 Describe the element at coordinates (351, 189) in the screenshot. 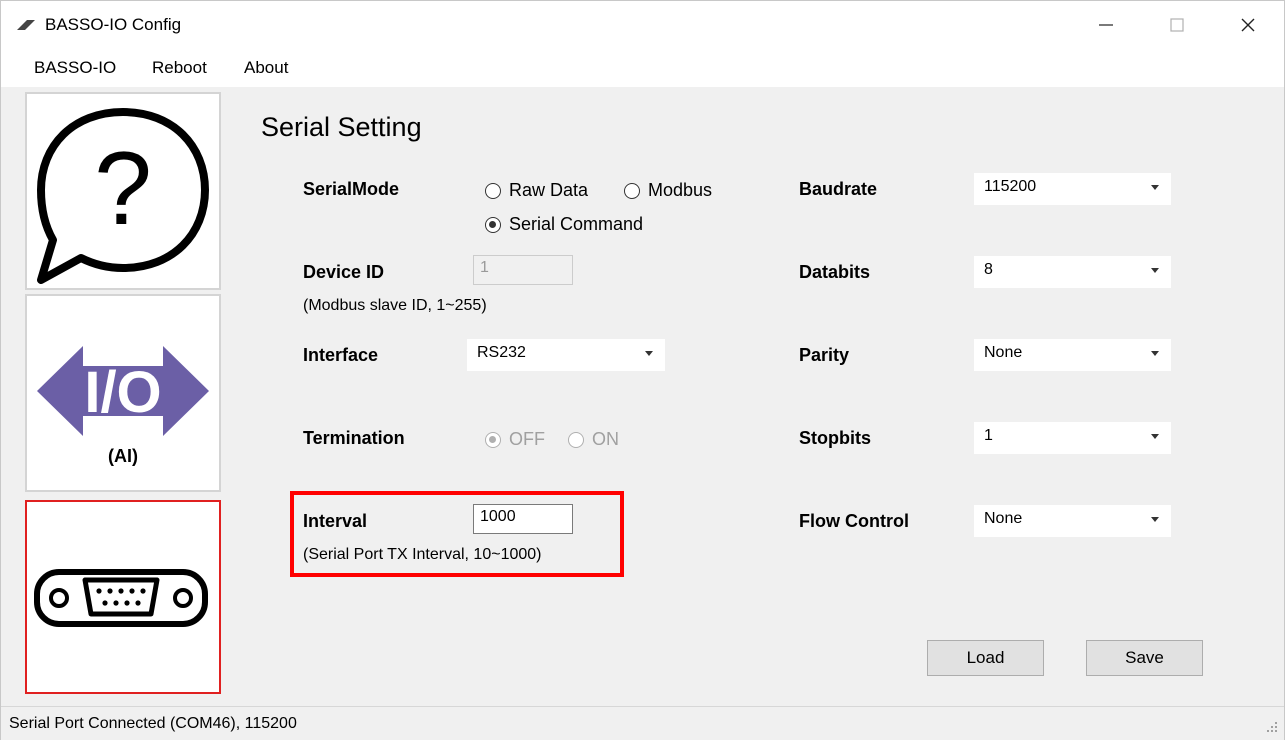

I see `serial-mode-label: SerialMode` at that location.